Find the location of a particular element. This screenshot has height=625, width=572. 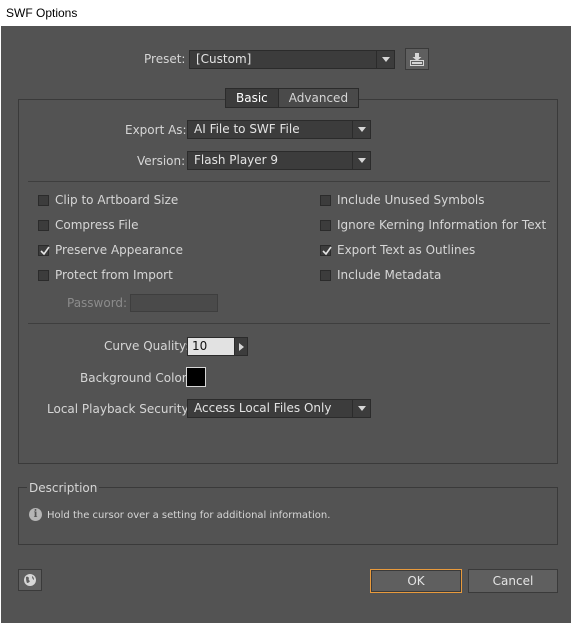

tab-advanced: Advanced is located at coordinates (318, 98).